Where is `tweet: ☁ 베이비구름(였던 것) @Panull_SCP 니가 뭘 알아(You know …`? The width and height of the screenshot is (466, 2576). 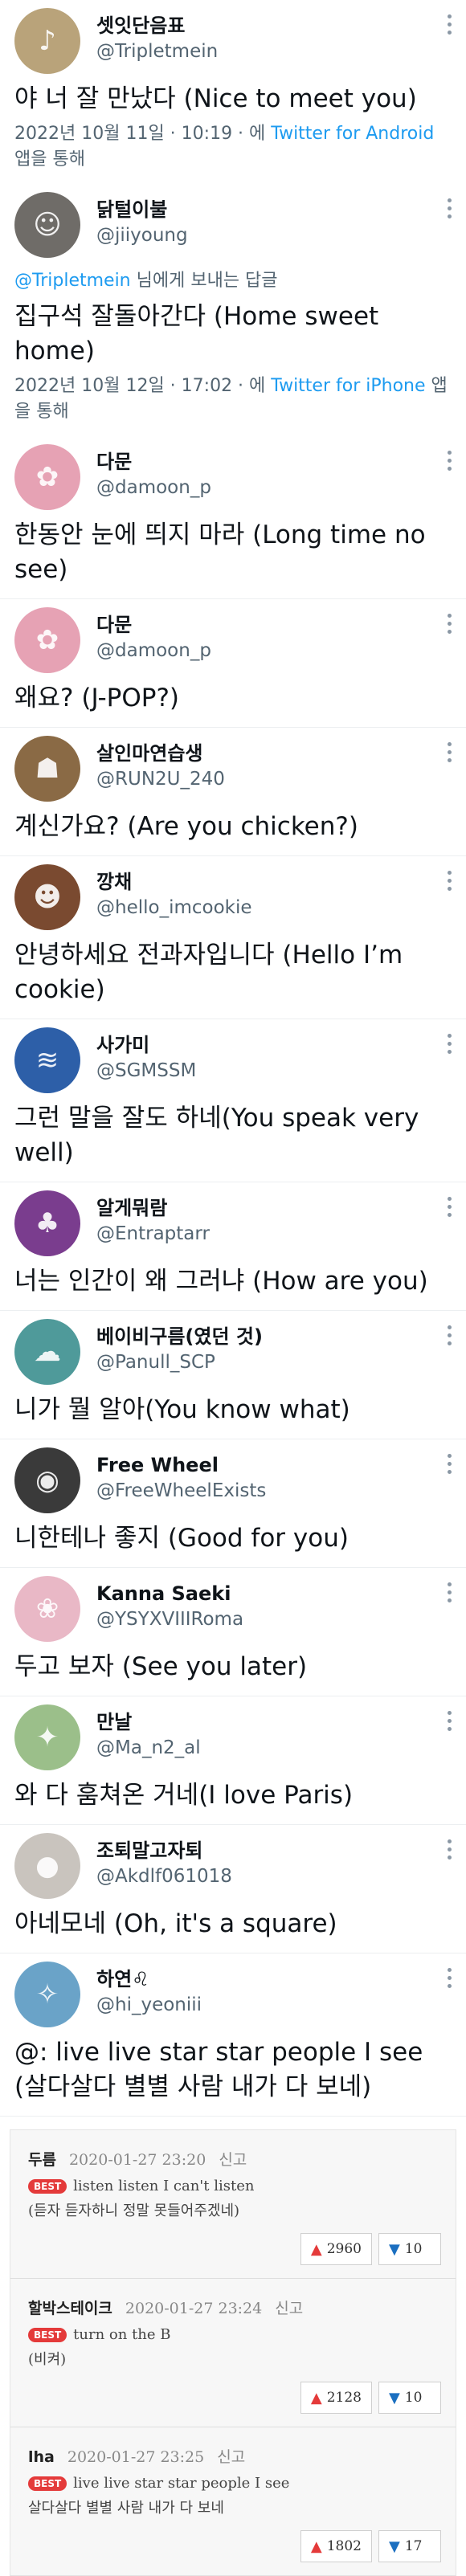
tweet: ☁ 베이비구름(였던 것) @Panull_SCP 니가 뭘 알아(You know … is located at coordinates (233, 1375).